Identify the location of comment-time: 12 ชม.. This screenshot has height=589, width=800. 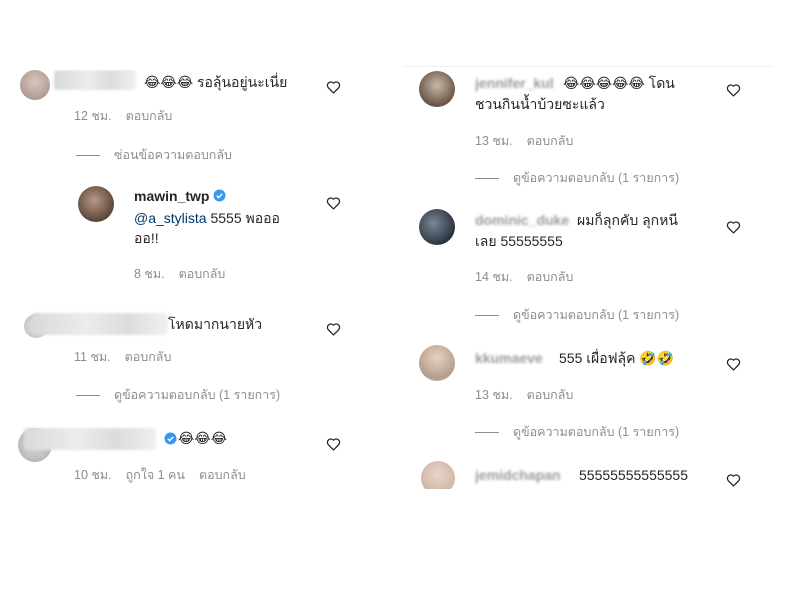
(93, 116).